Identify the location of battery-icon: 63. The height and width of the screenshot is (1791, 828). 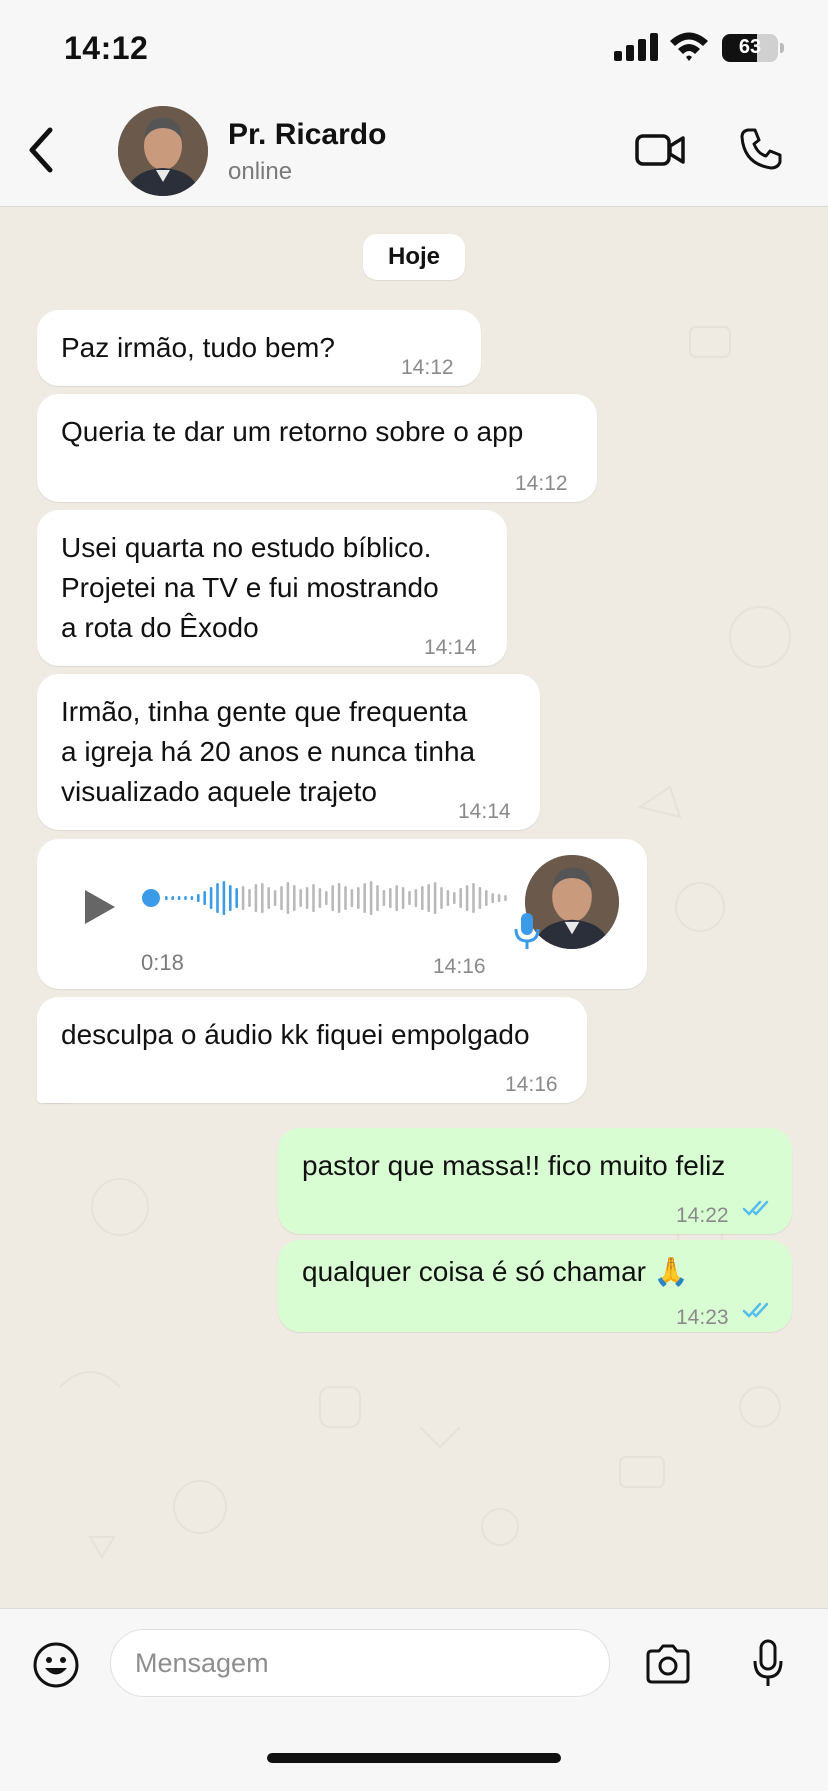
(750, 48).